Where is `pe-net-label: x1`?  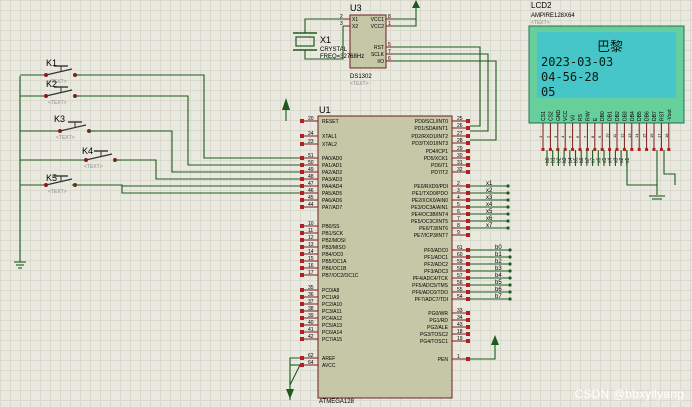
pe-net-label: x1 is located at coordinates (489, 184).